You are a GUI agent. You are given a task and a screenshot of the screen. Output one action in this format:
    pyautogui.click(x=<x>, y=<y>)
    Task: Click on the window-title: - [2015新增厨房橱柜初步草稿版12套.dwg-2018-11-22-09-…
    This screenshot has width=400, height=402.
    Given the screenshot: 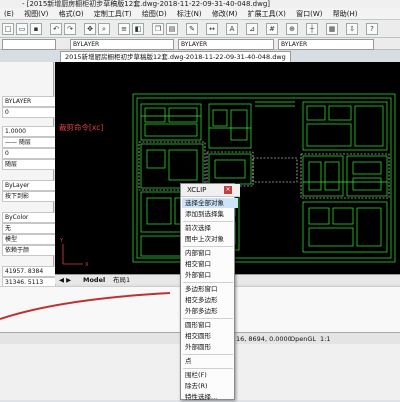 What is the action you would take?
    pyautogui.click(x=200, y=4)
    